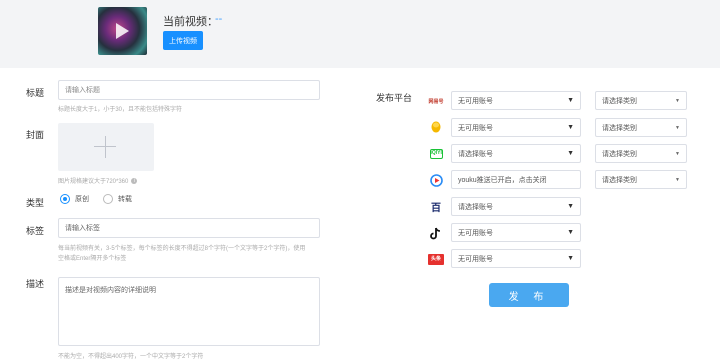  Describe the element at coordinates (529, 295) in the screenshot. I see `publish-button: 发 布` at that location.